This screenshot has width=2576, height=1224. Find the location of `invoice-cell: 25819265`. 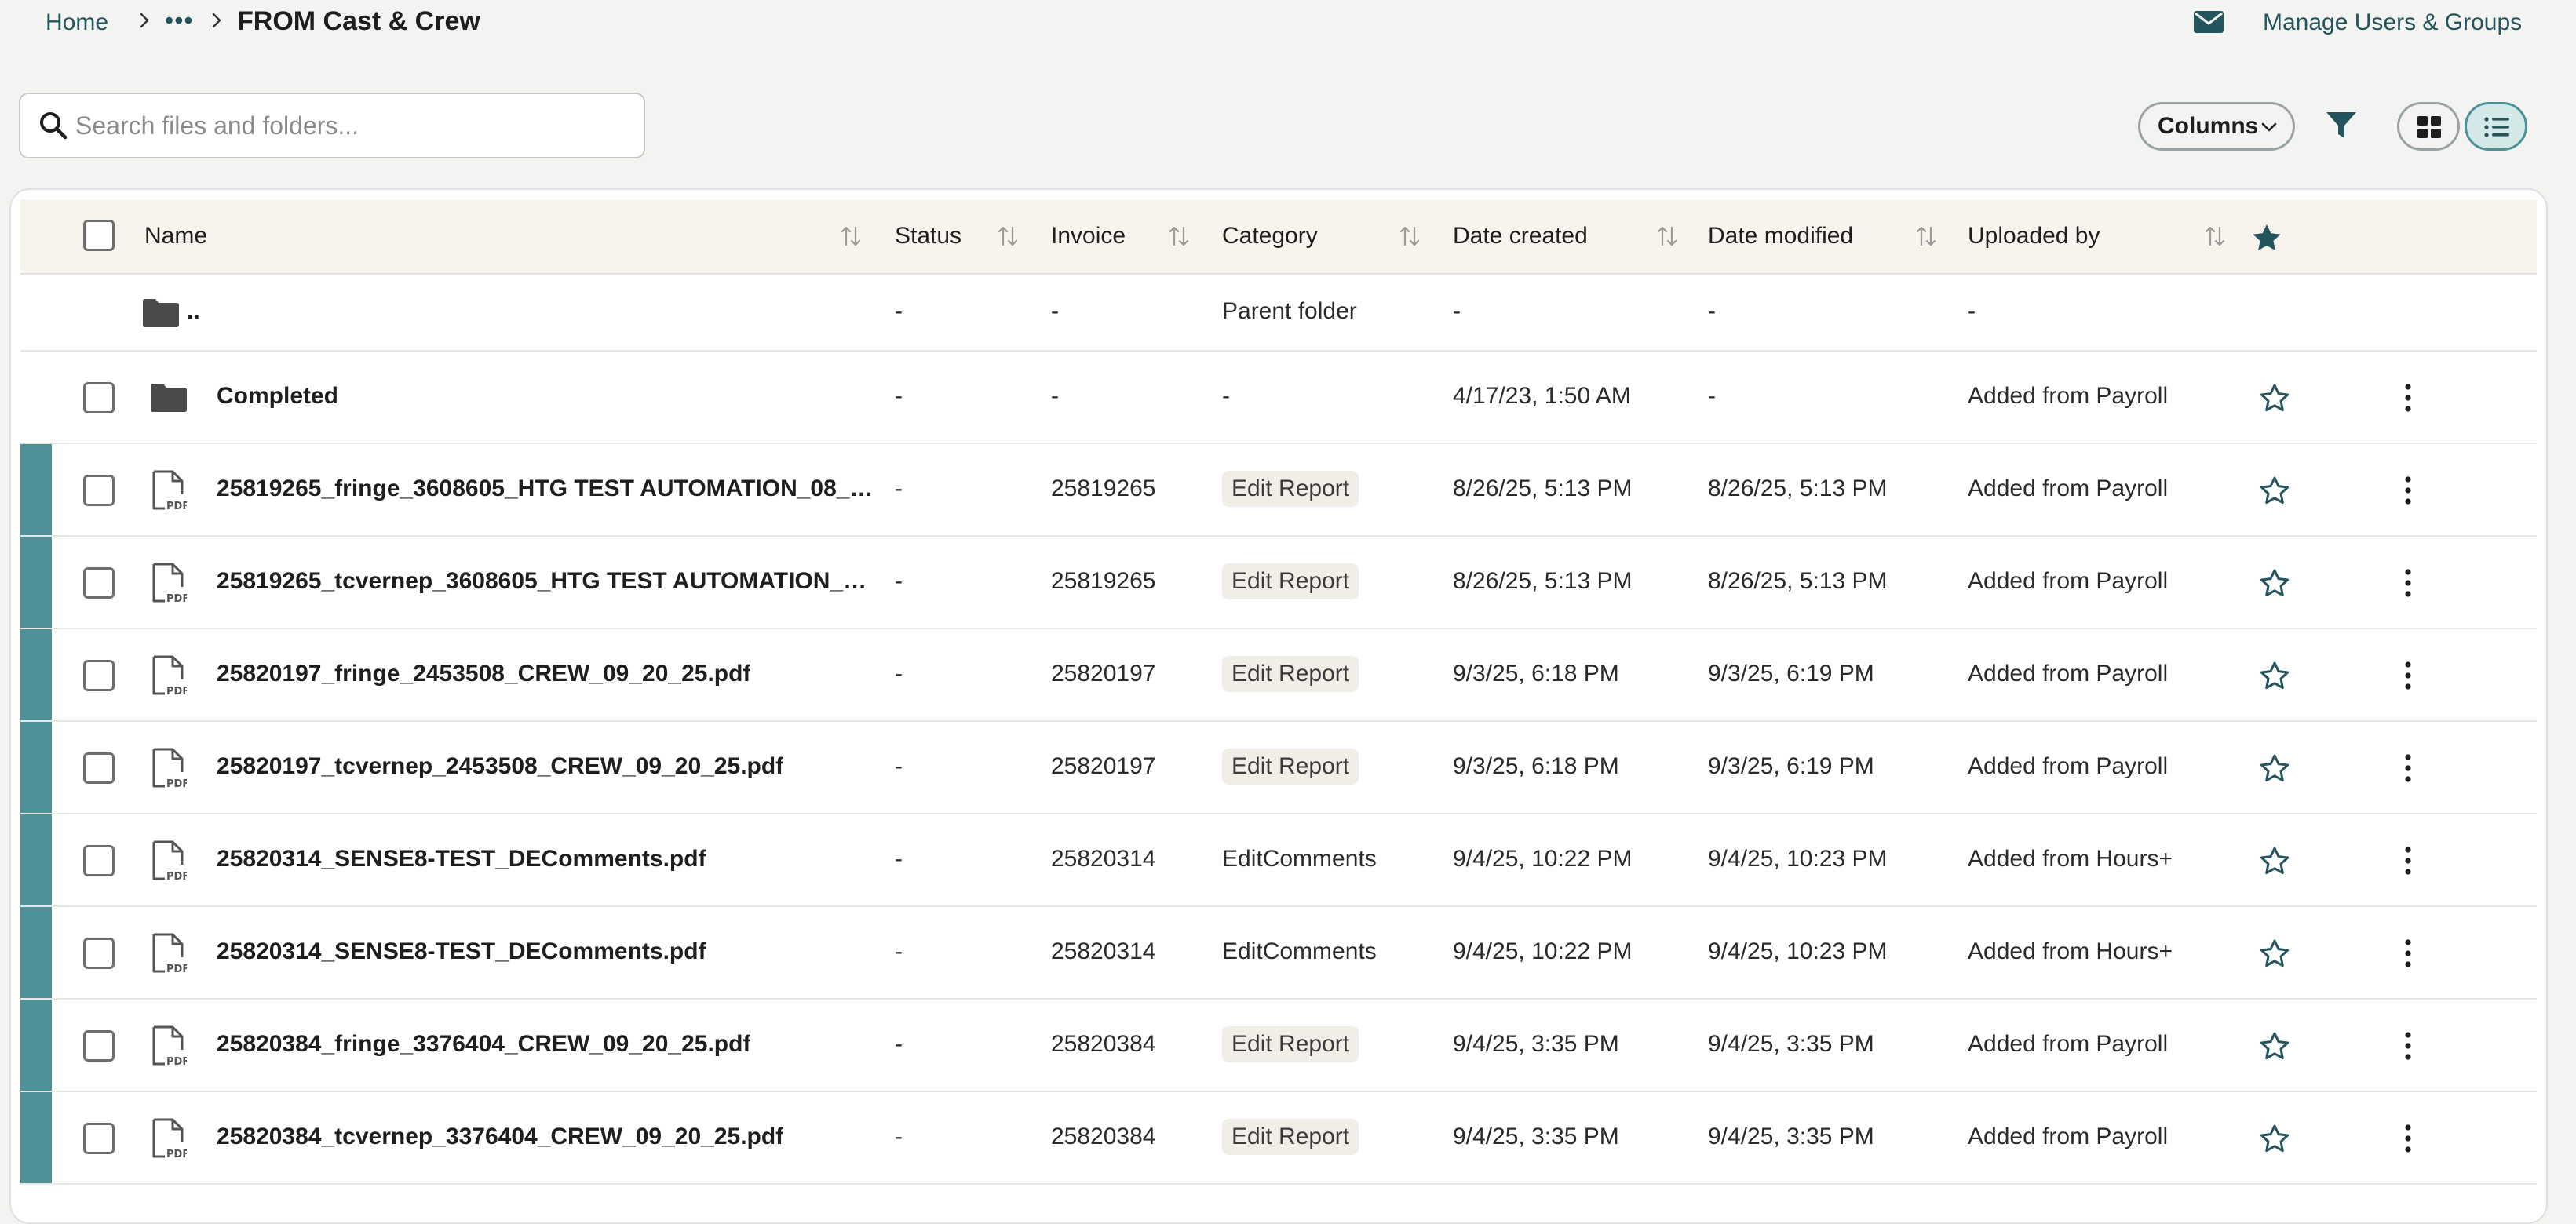

invoice-cell: 25819265 is located at coordinates (1103, 581).